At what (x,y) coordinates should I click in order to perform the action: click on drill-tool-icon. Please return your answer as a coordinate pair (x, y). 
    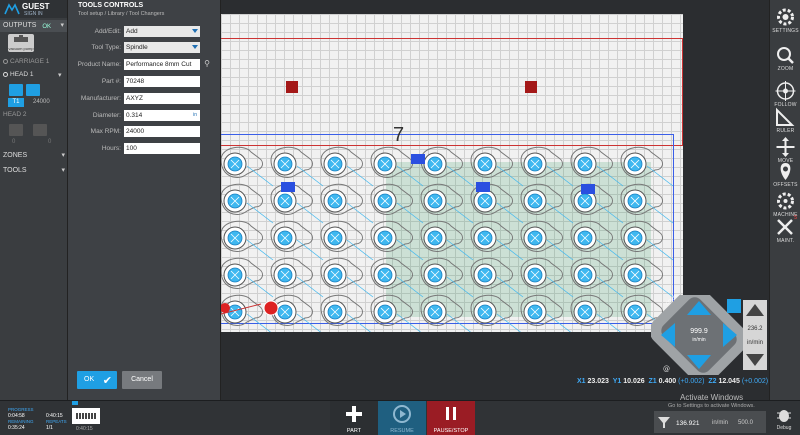
    Looking at the image, I should click on (33, 90).